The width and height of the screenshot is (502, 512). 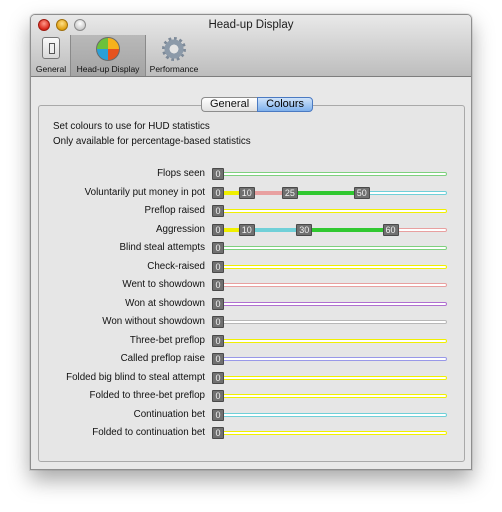 I want to click on stat-label: Won at showdown, so click(x=165, y=303).